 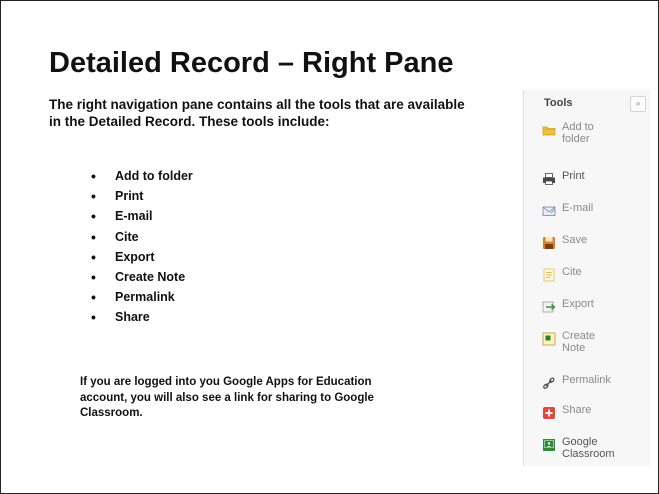 I want to click on tool-label: Export, so click(x=578, y=304).